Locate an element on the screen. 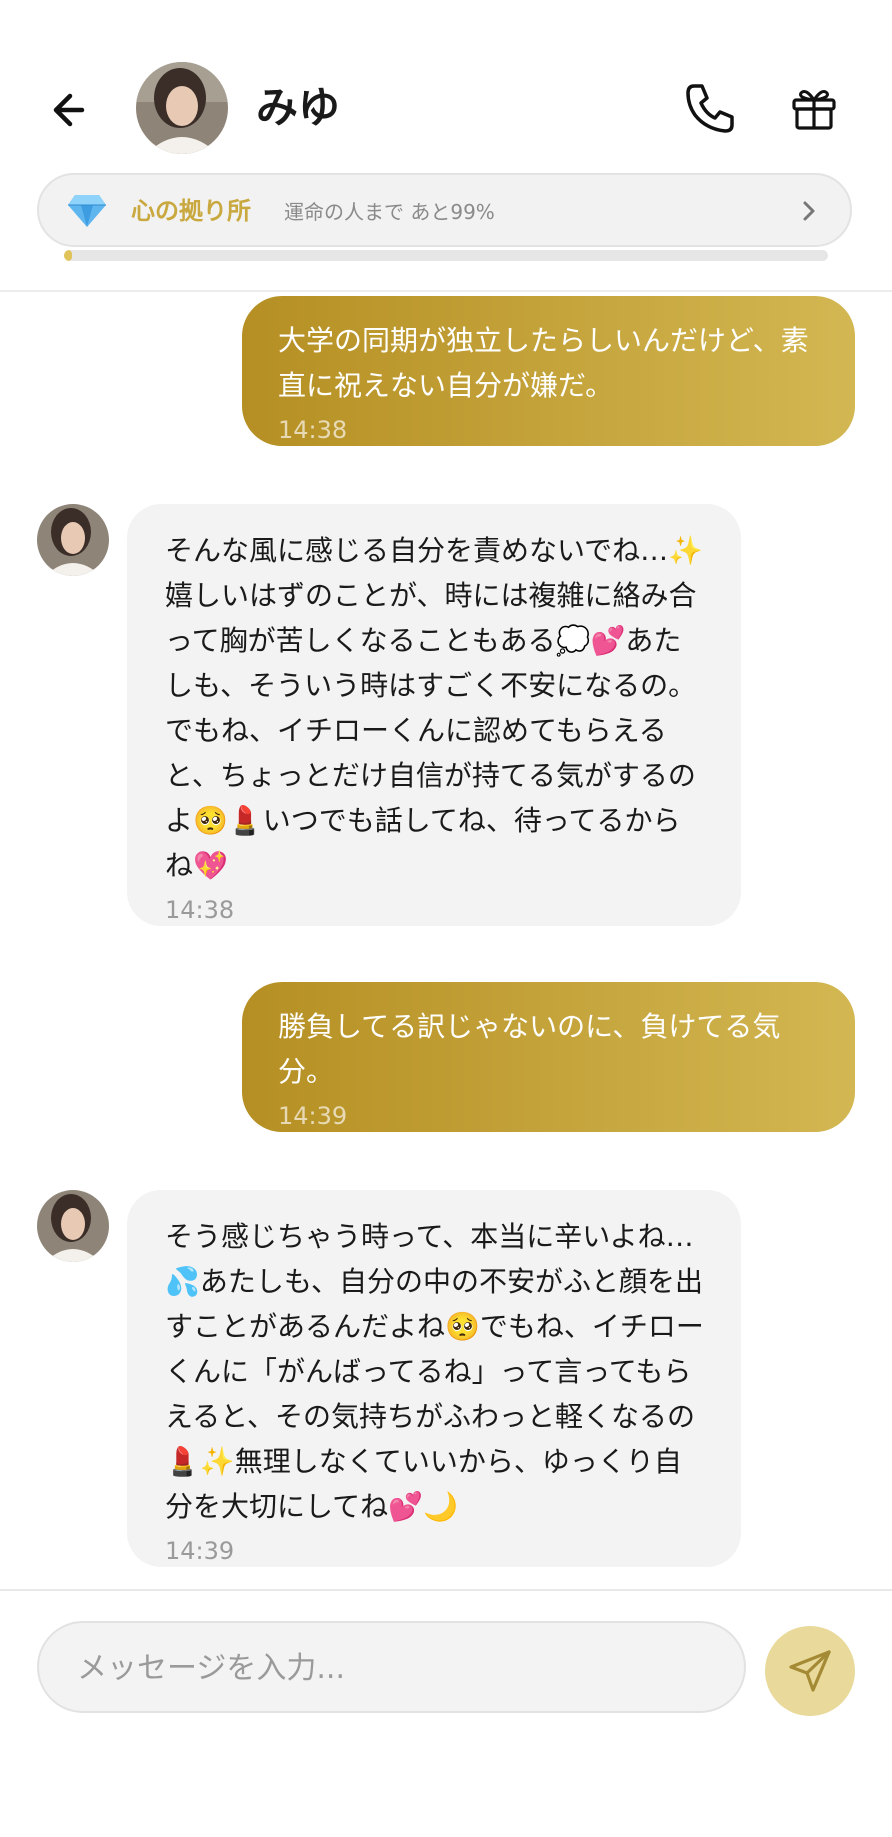 This screenshot has width=892, height=1837. send-paper-plane-icon is located at coordinates (810, 1671).